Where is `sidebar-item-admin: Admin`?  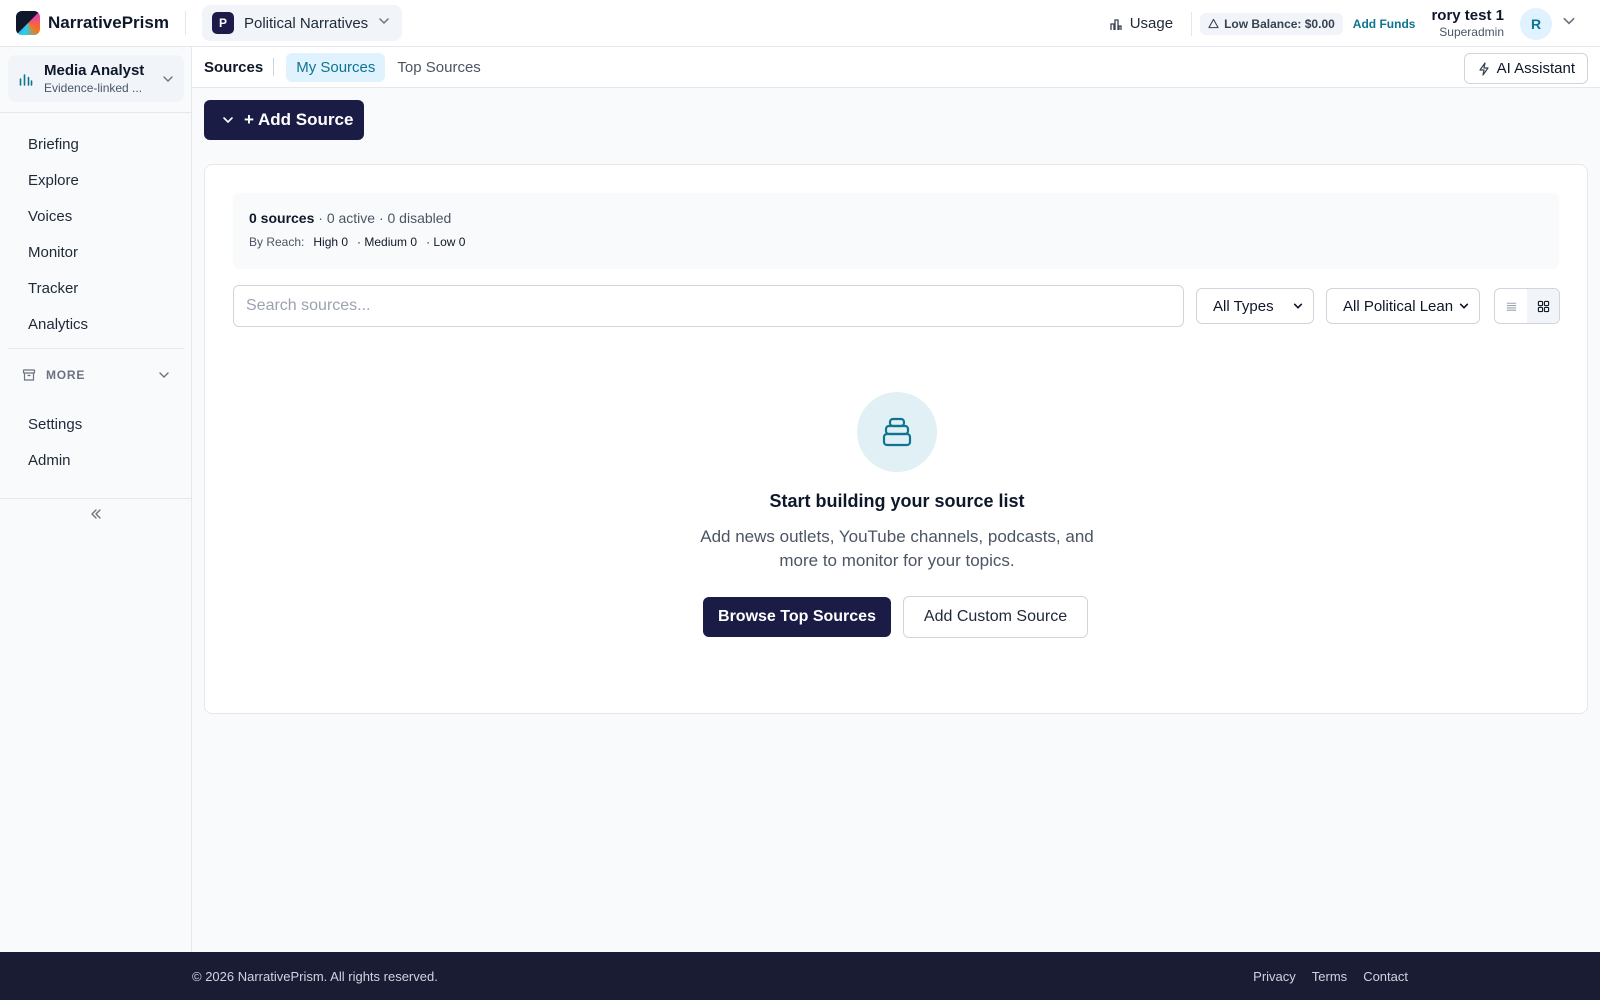
sidebar-item-admin: Admin is located at coordinates (96, 460).